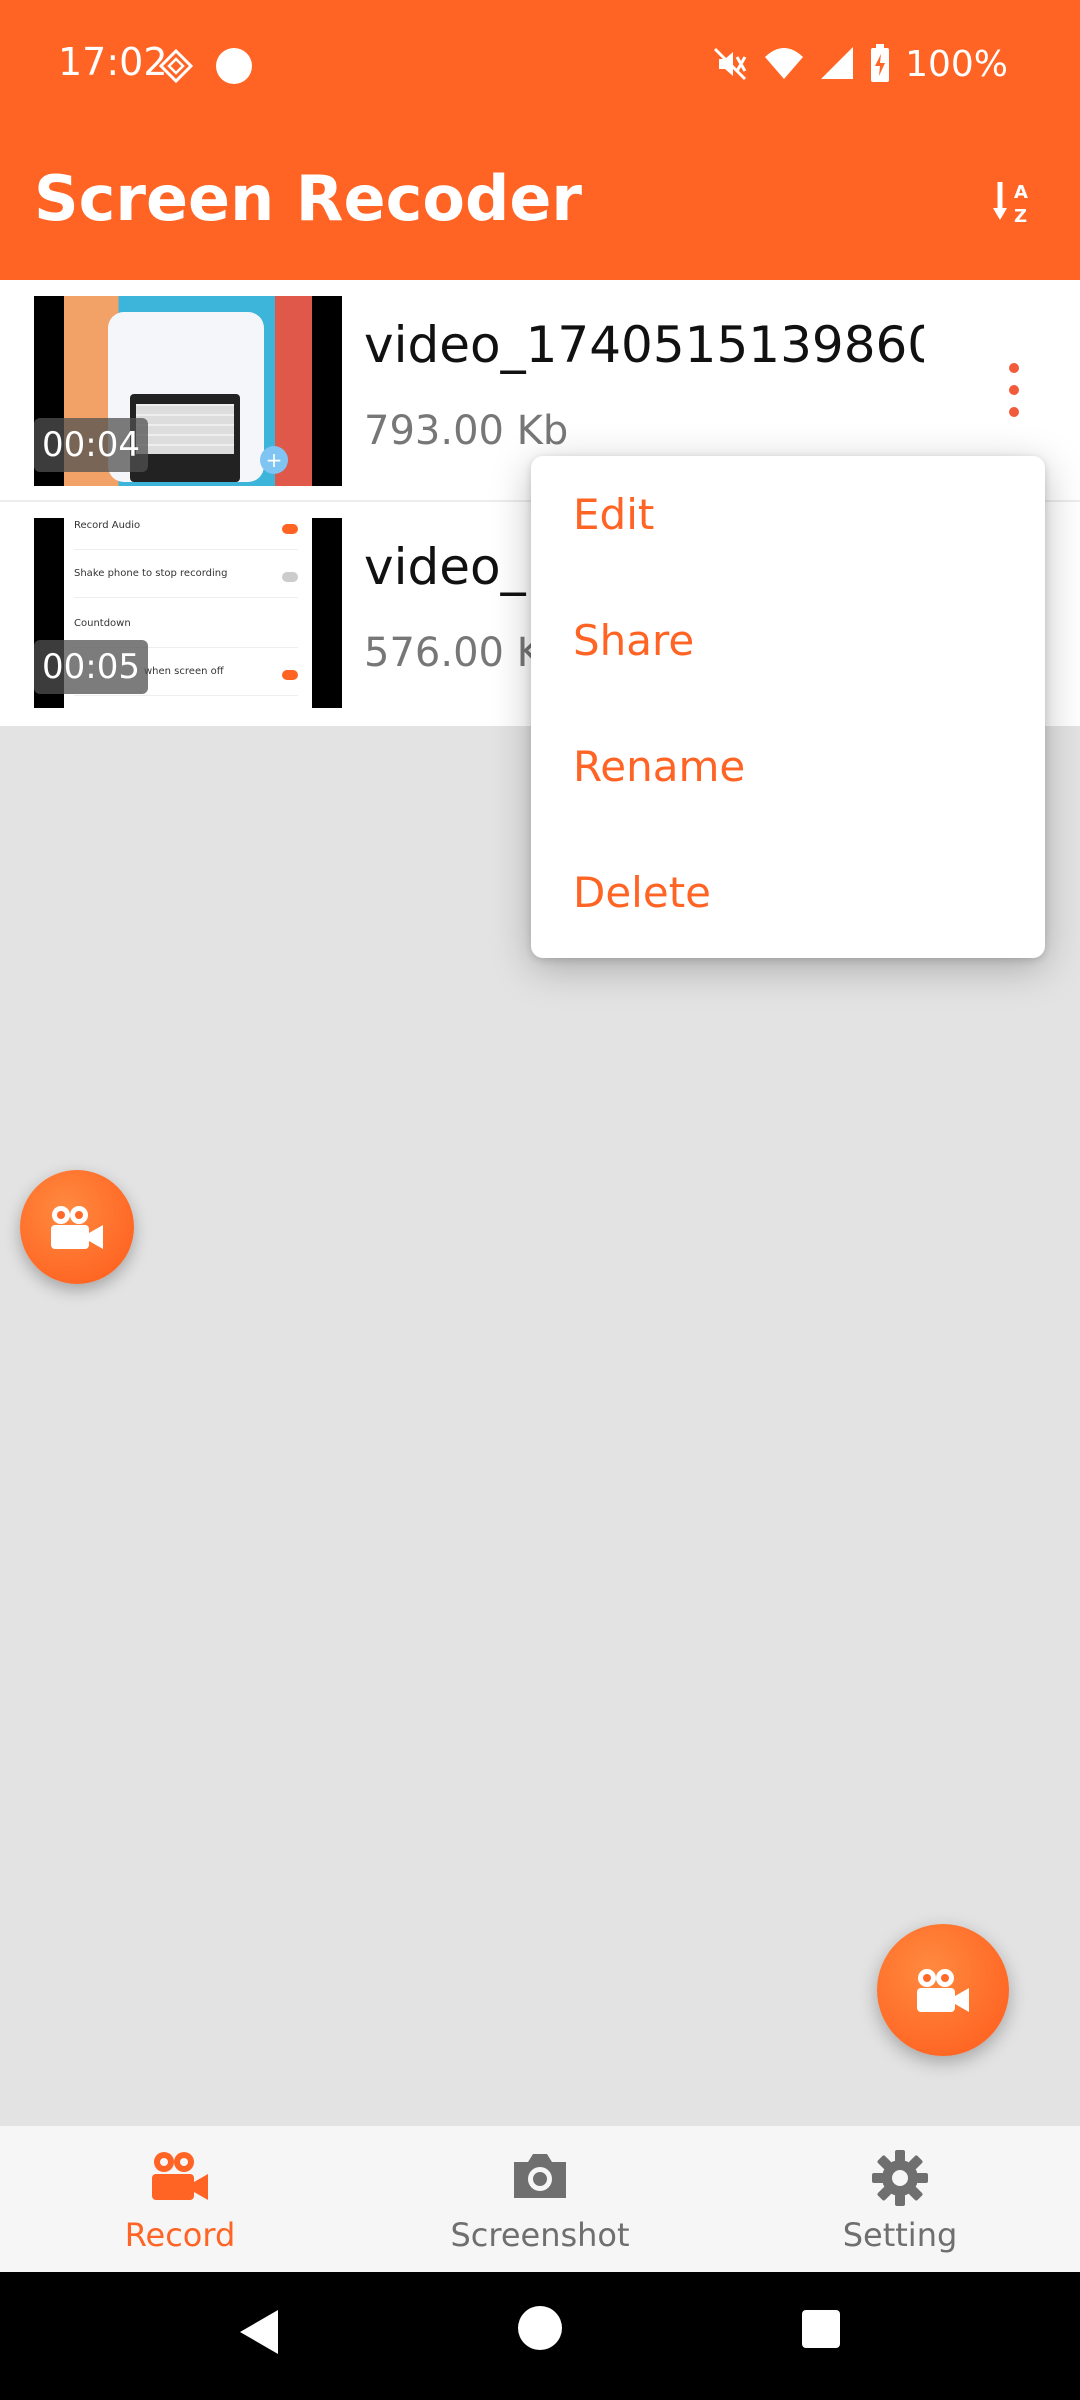 The image size is (1080, 2400). I want to click on app-bar: 17:02 100% Screen Recoder A Z, so click(540, 140).